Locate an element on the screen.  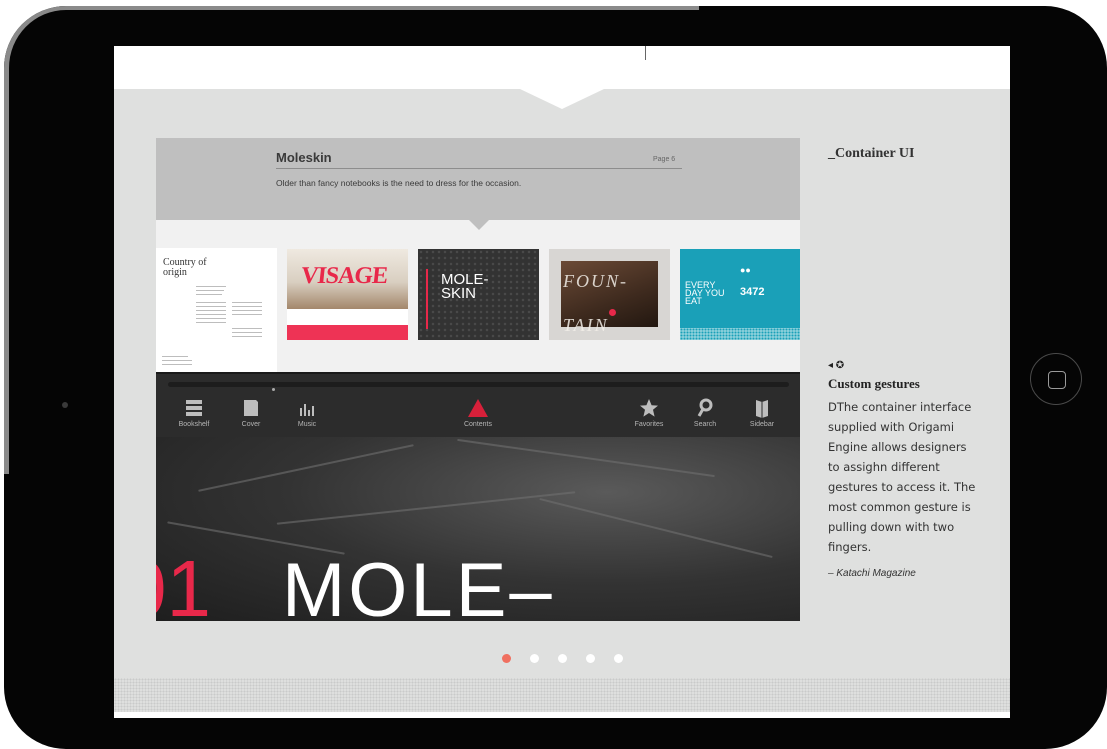
toolbar-cover-button: Cover is located at coordinates (251, 417).